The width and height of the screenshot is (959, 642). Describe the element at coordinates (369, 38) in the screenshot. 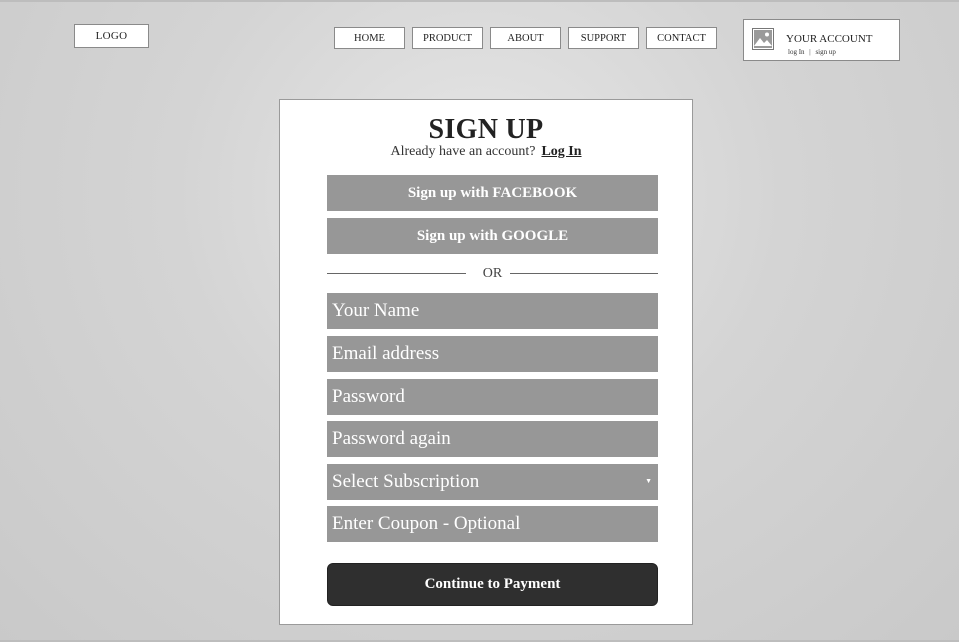

I see `nav-home: HOME` at that location.